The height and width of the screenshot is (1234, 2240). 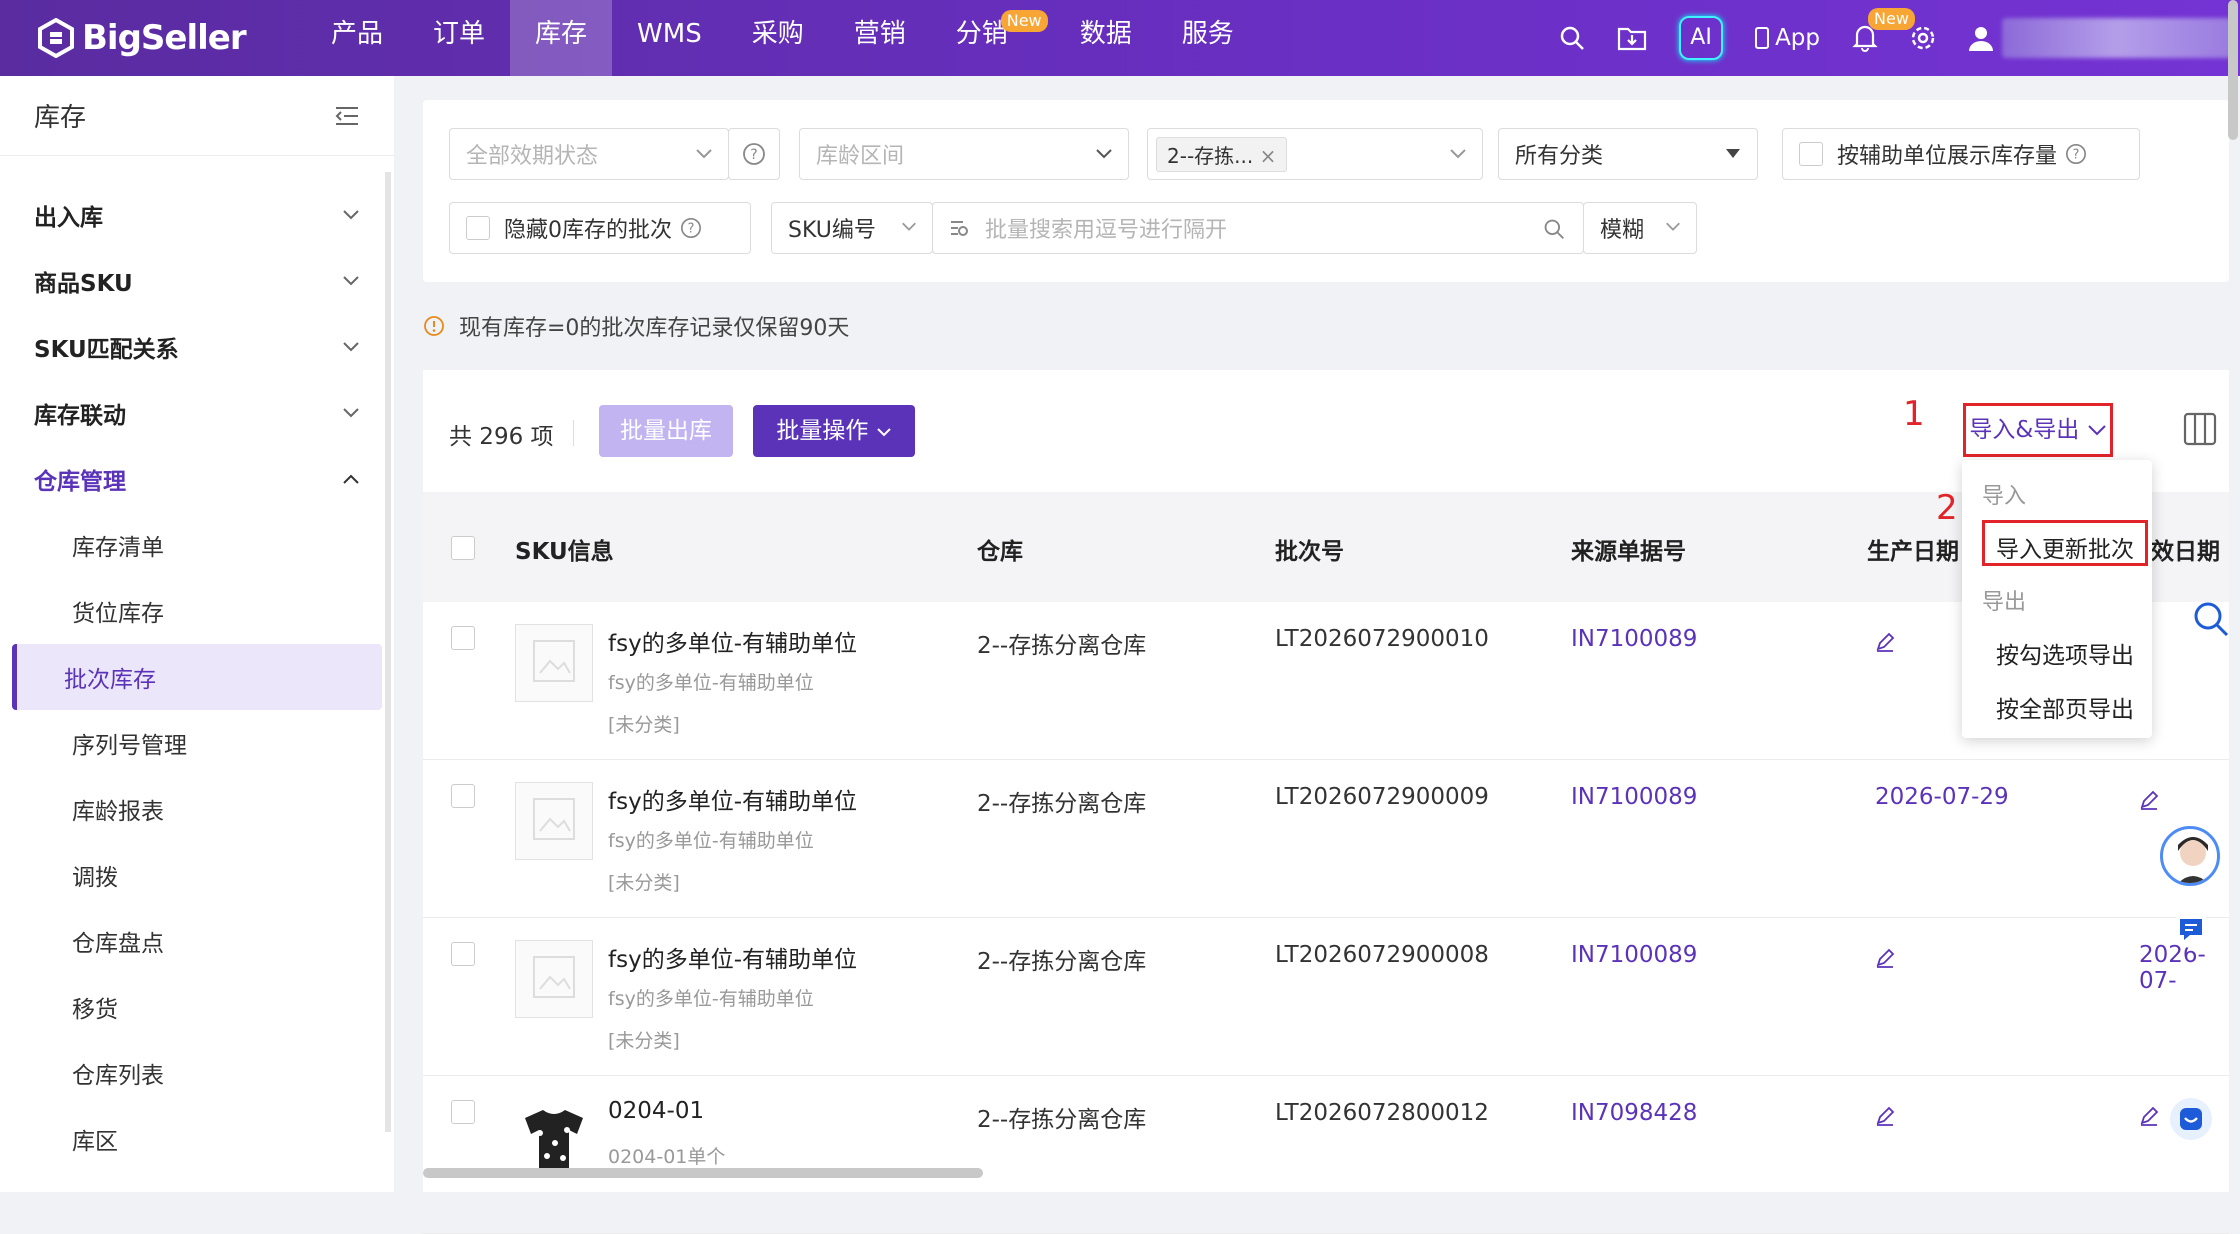 What do you see at coordinates (2190, 856) in the screenshot?
I see `support-avatar` at bounding box center [2190, 856].